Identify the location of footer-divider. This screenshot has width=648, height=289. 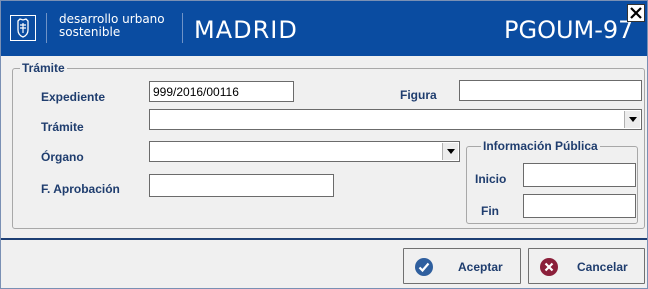
(324, 239).